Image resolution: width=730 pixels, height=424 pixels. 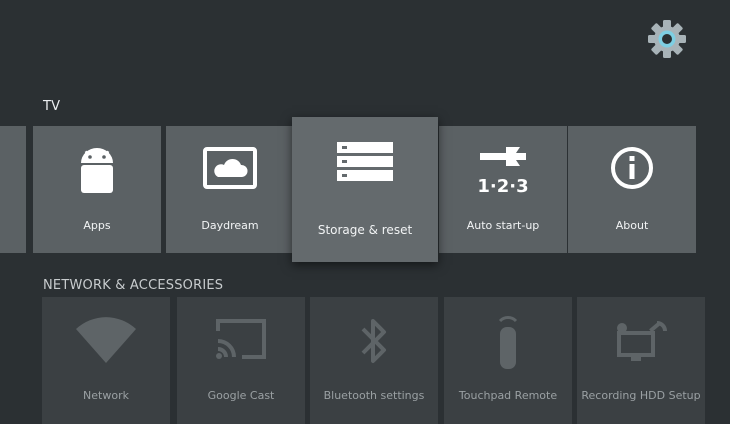 I want to click on tile-storage-reset: Storage & reset, so click(x=365, y=189).